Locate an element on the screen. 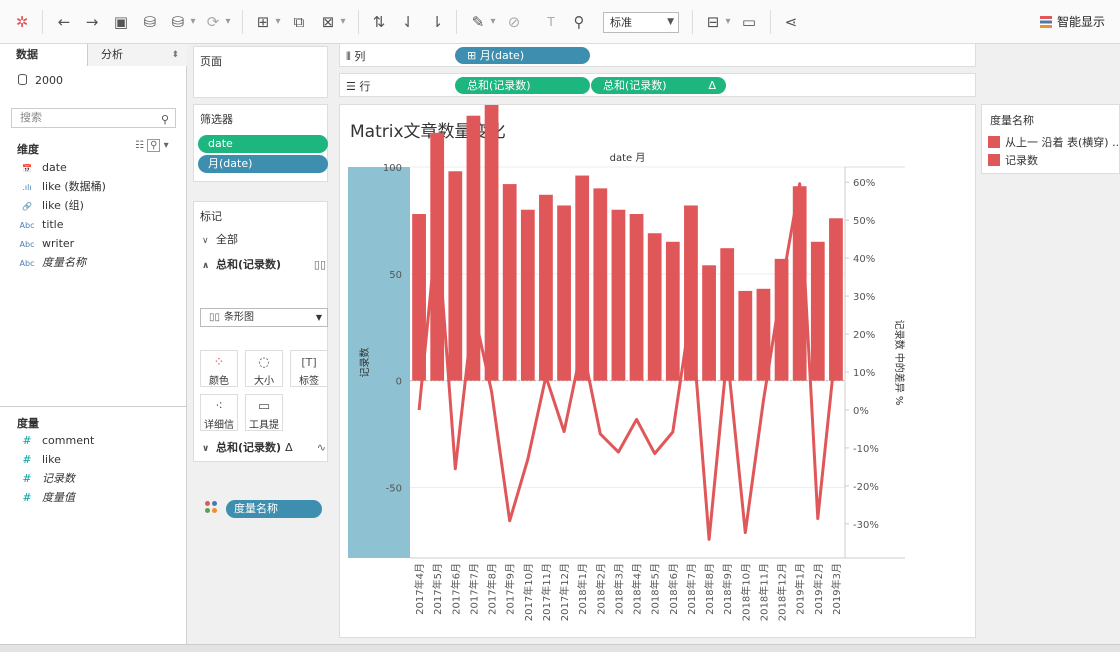 The height and width of the screenshot is (652, 1120). columns-shelf-label: ⦀ 列 is located at coordinates (355, 56).